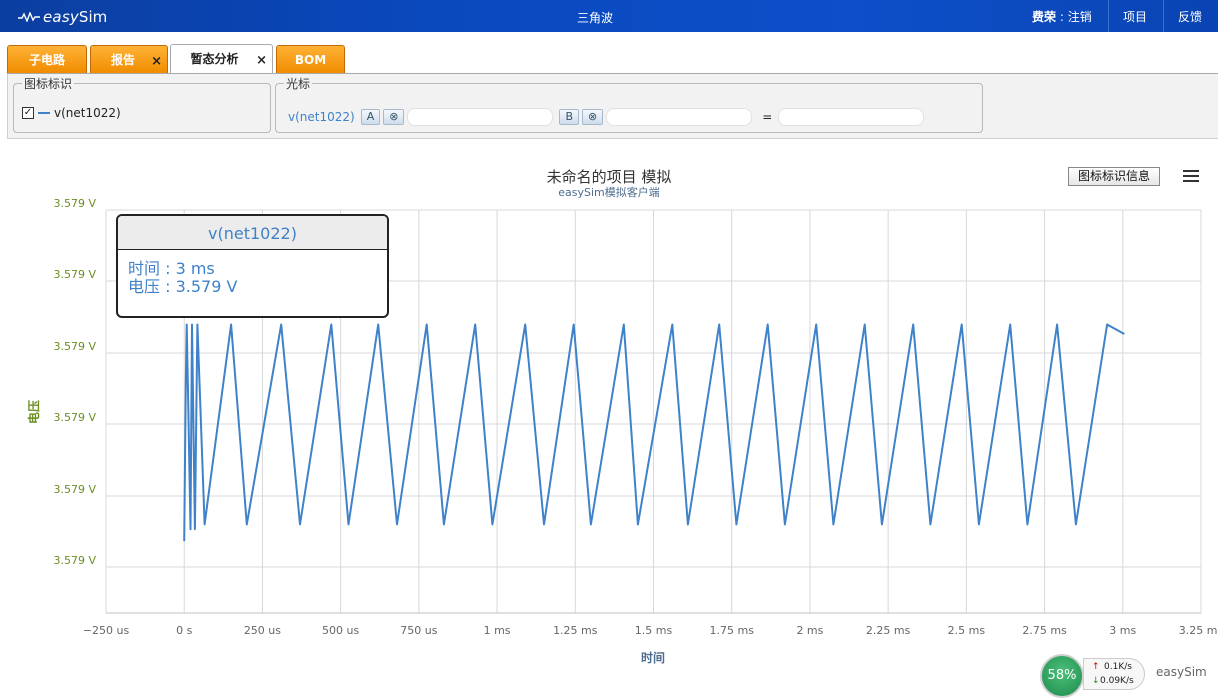 This screenshot has width=1218, height=698. I want to click on chart-tooltip: v(net1022) 时间 : 3 ms 电压 : 3.579 V, so click(252, 266).